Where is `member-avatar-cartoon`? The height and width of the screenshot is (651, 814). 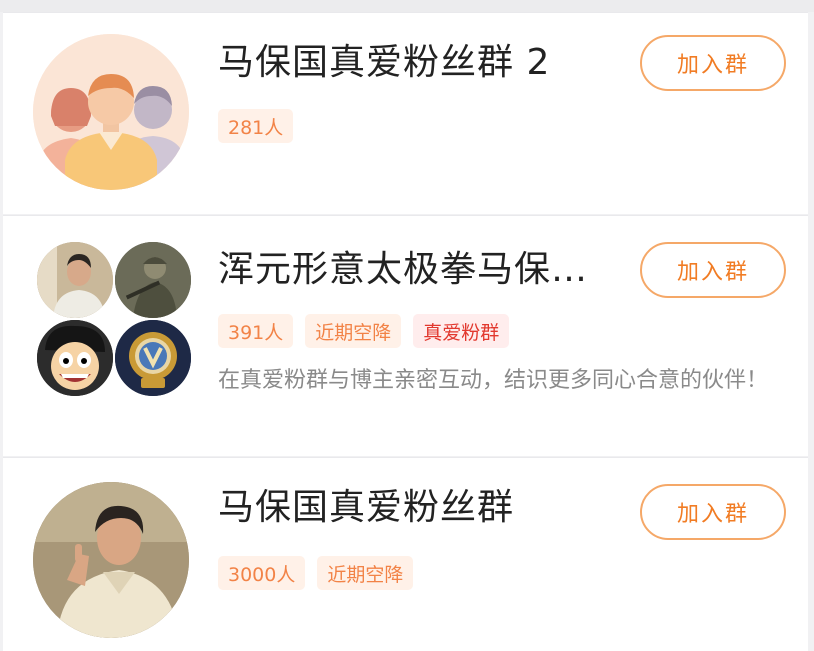
member-avatar-cartoon is located at coordinates (75, 358).